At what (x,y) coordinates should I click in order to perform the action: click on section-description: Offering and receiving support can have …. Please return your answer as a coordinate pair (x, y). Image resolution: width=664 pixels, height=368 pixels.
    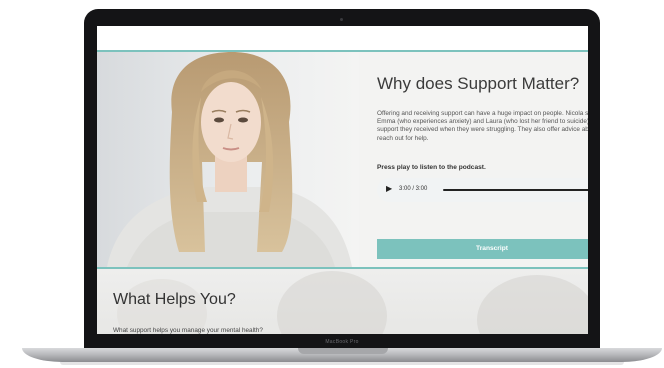
    Looking at the image, I should click on (482, 126).